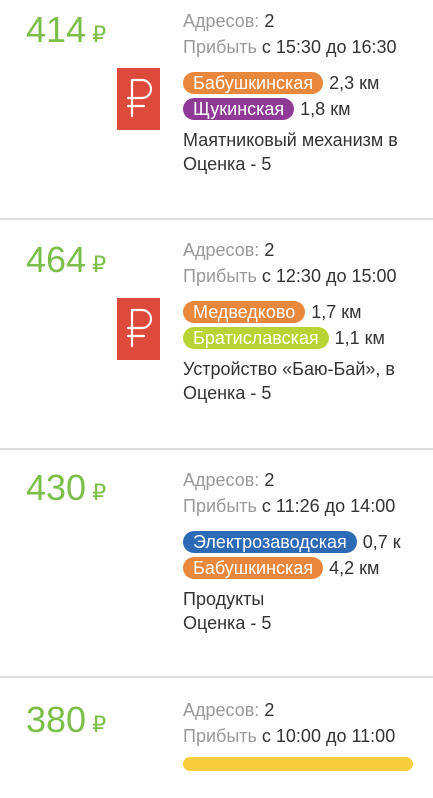 The height and width of the screenshot is (798, 433). I want to click on order-price: 414 ₽, so click(66, 32).